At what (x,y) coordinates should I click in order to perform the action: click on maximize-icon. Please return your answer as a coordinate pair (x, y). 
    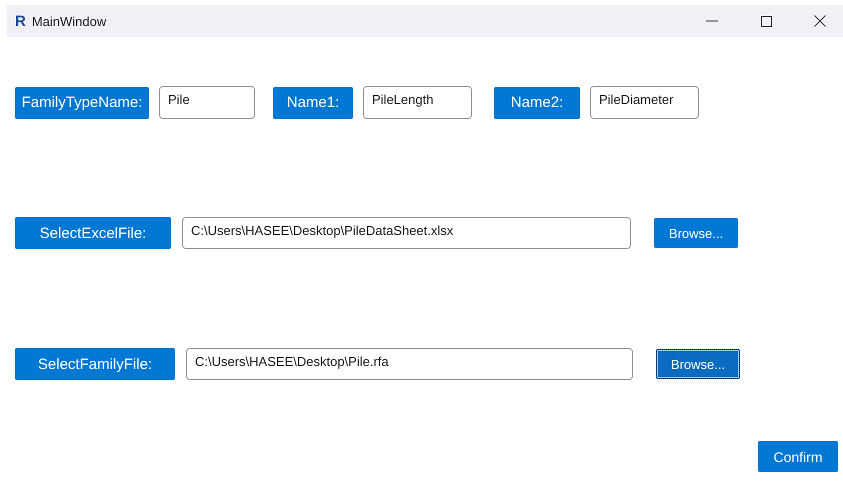
    Looking at the image, I should click on (766, 21).